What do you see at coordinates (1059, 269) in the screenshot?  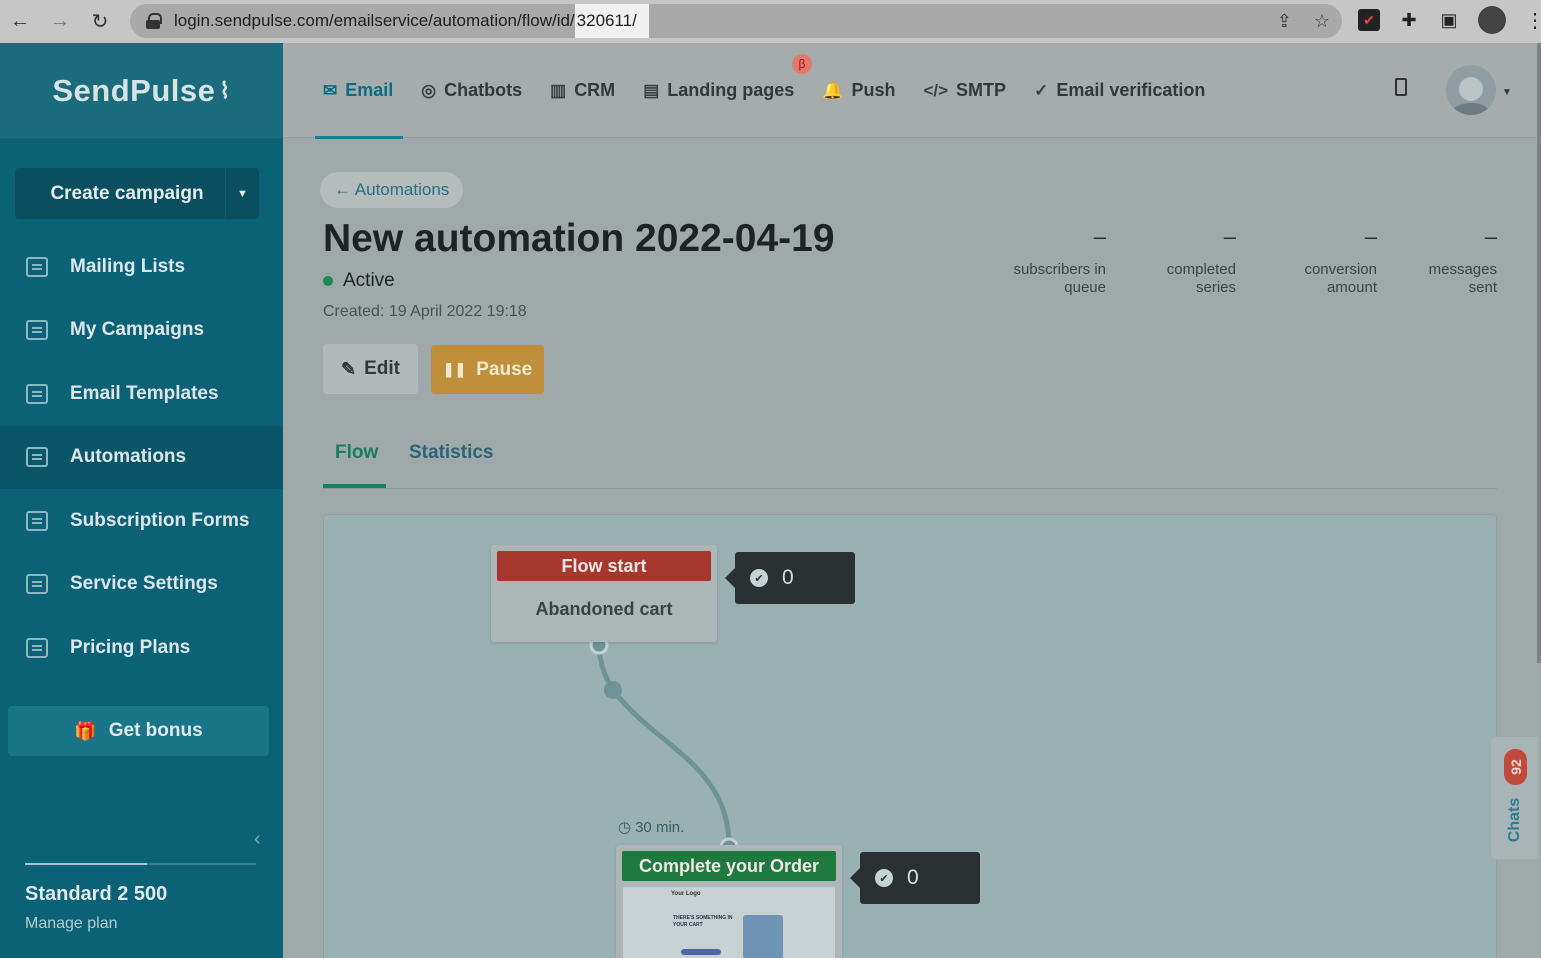 I see `stat-label: subscribers in` at bounding box center [1059, 269].